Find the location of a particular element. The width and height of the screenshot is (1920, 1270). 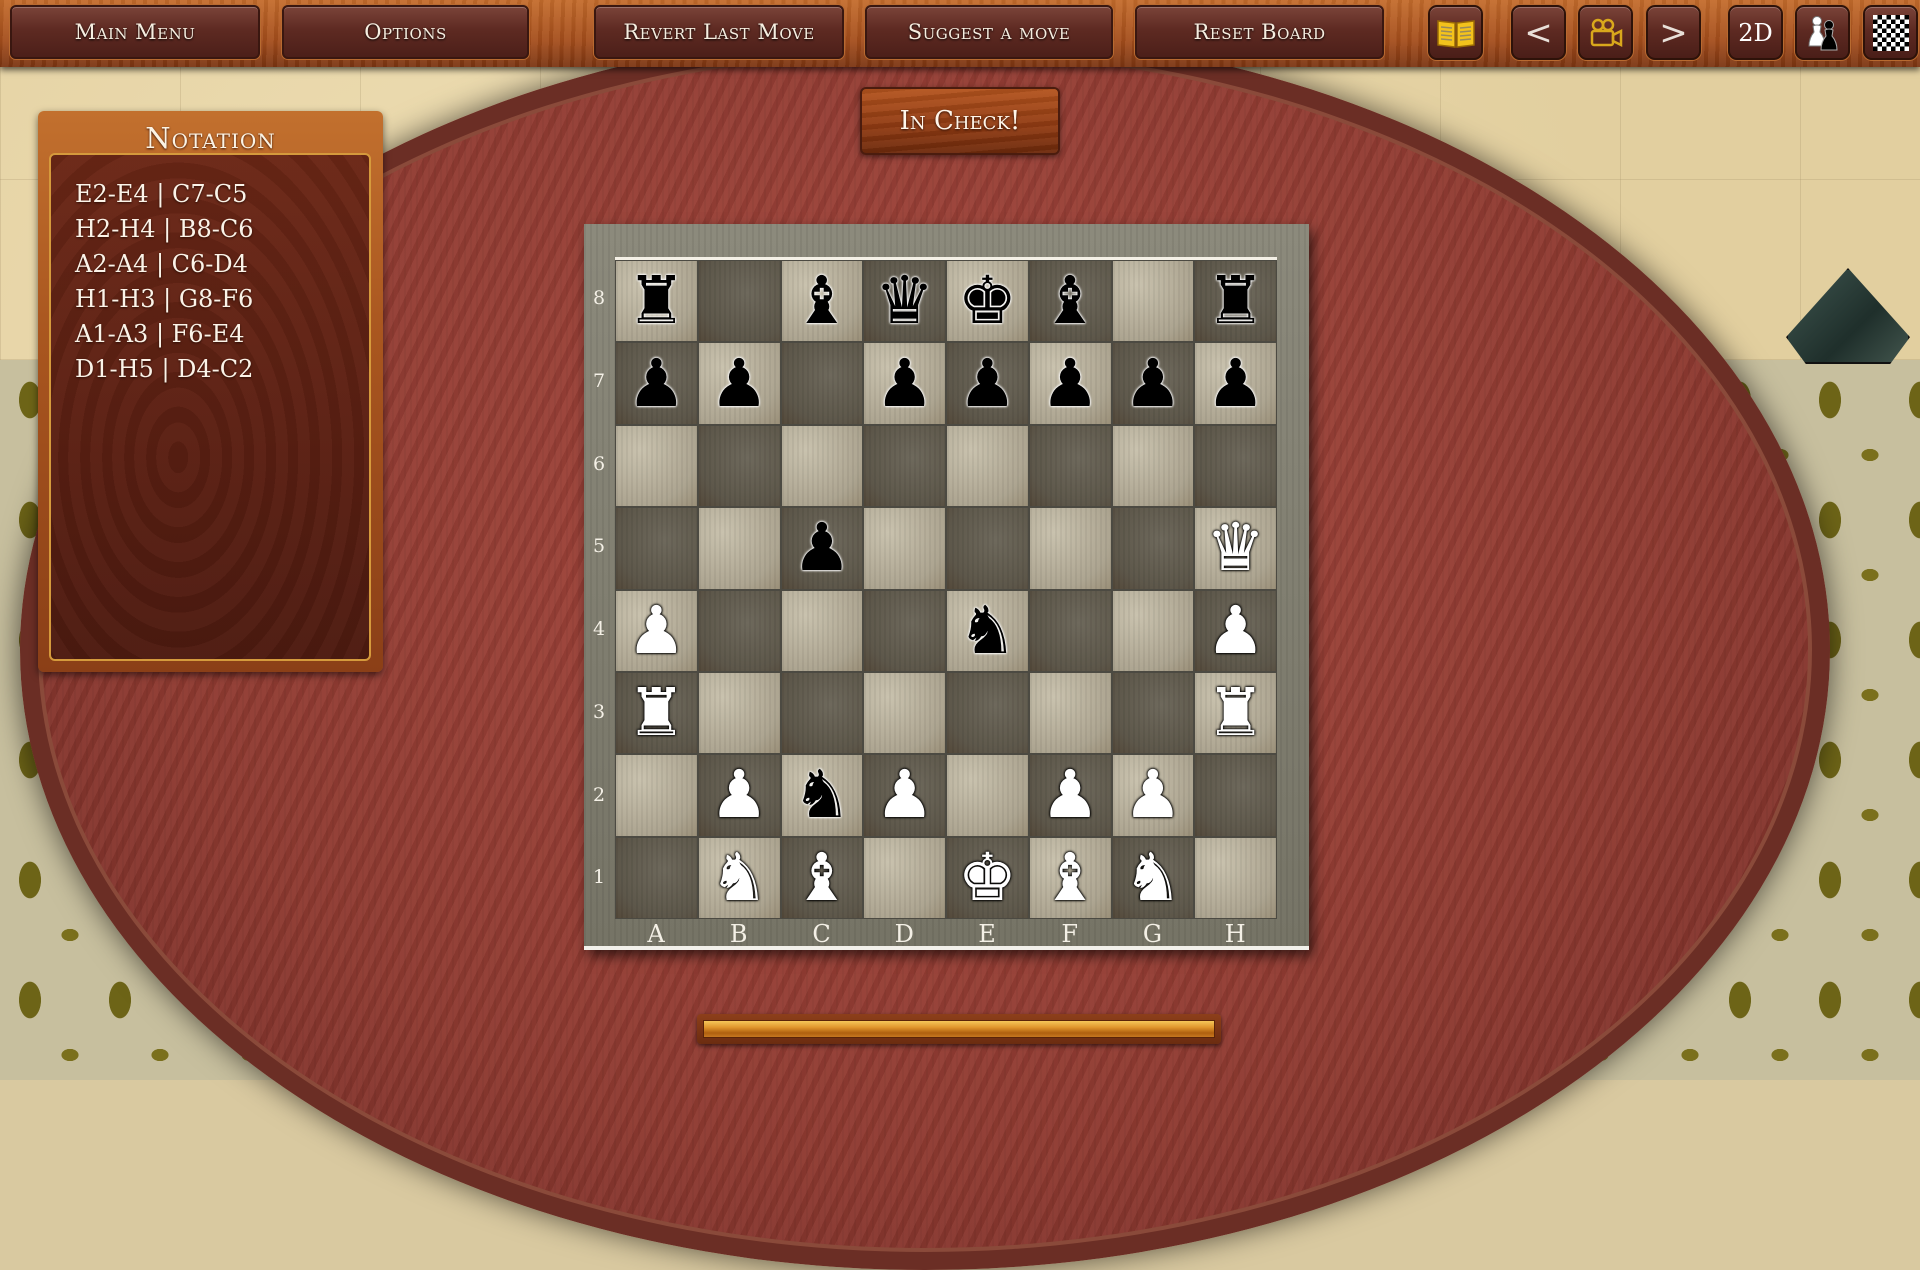

square-e7: ♟ is located at coordinates (987, 383).